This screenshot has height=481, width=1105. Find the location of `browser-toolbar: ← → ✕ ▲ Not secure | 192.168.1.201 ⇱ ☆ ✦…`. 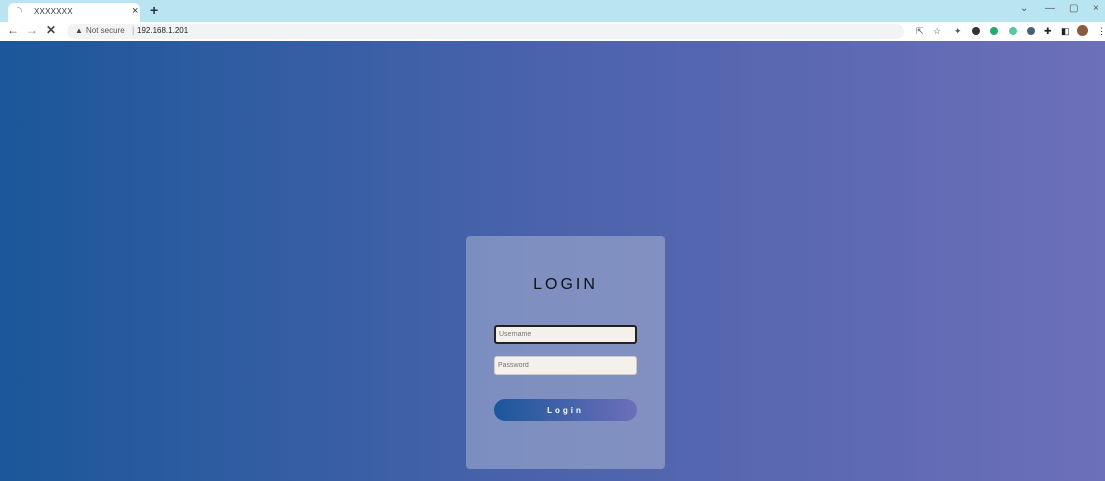

browser-toolbar: ← → ✕ ▲ Not secure | 192.168.1.201 ⇱ ☆ ✦… is located at coordinates (552, 32).